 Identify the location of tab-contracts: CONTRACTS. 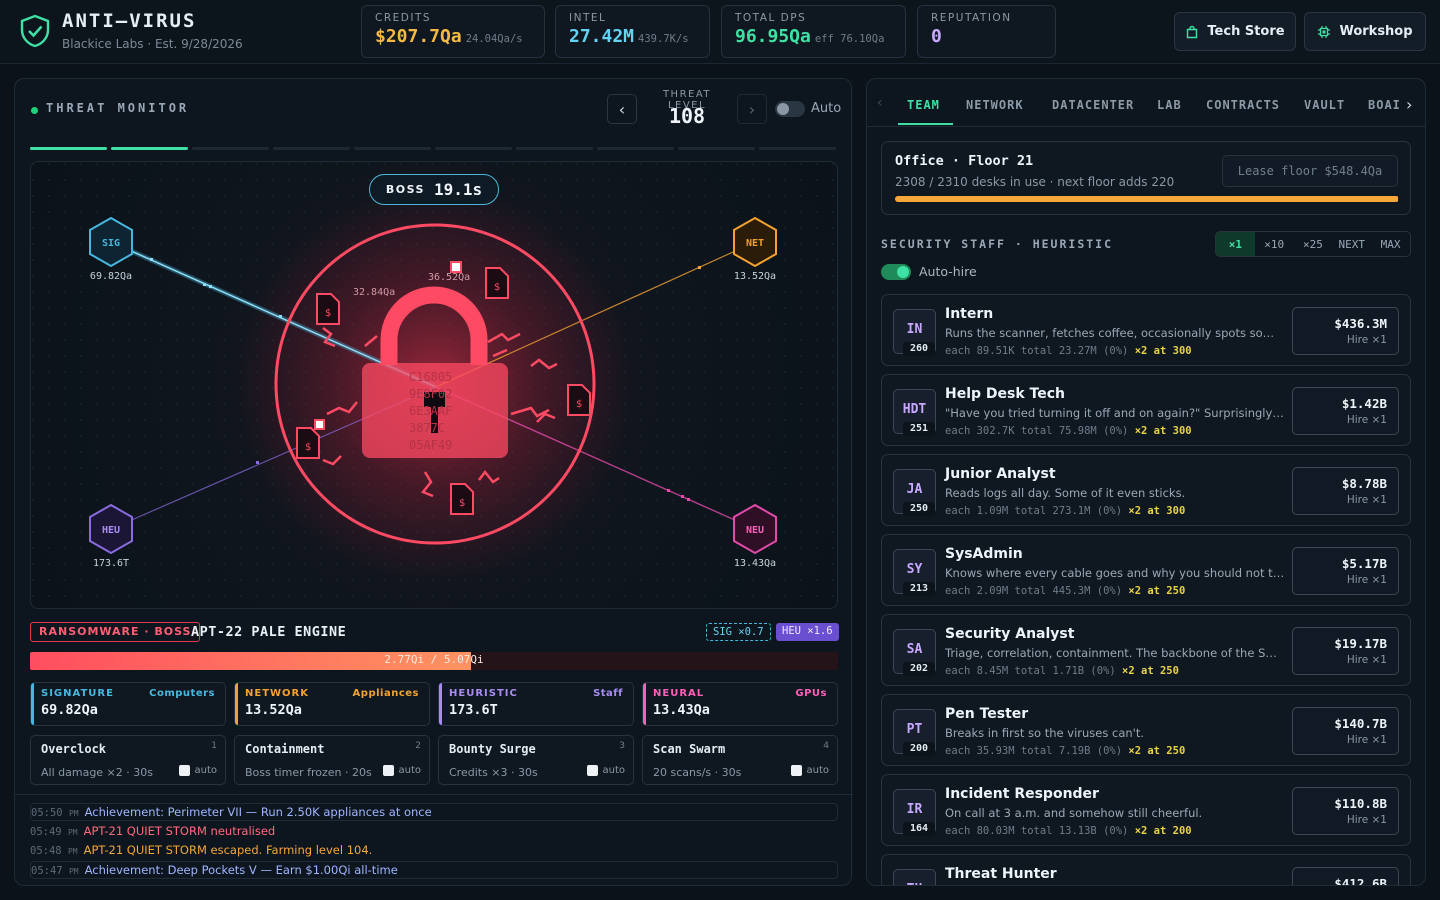
(1243, 105).